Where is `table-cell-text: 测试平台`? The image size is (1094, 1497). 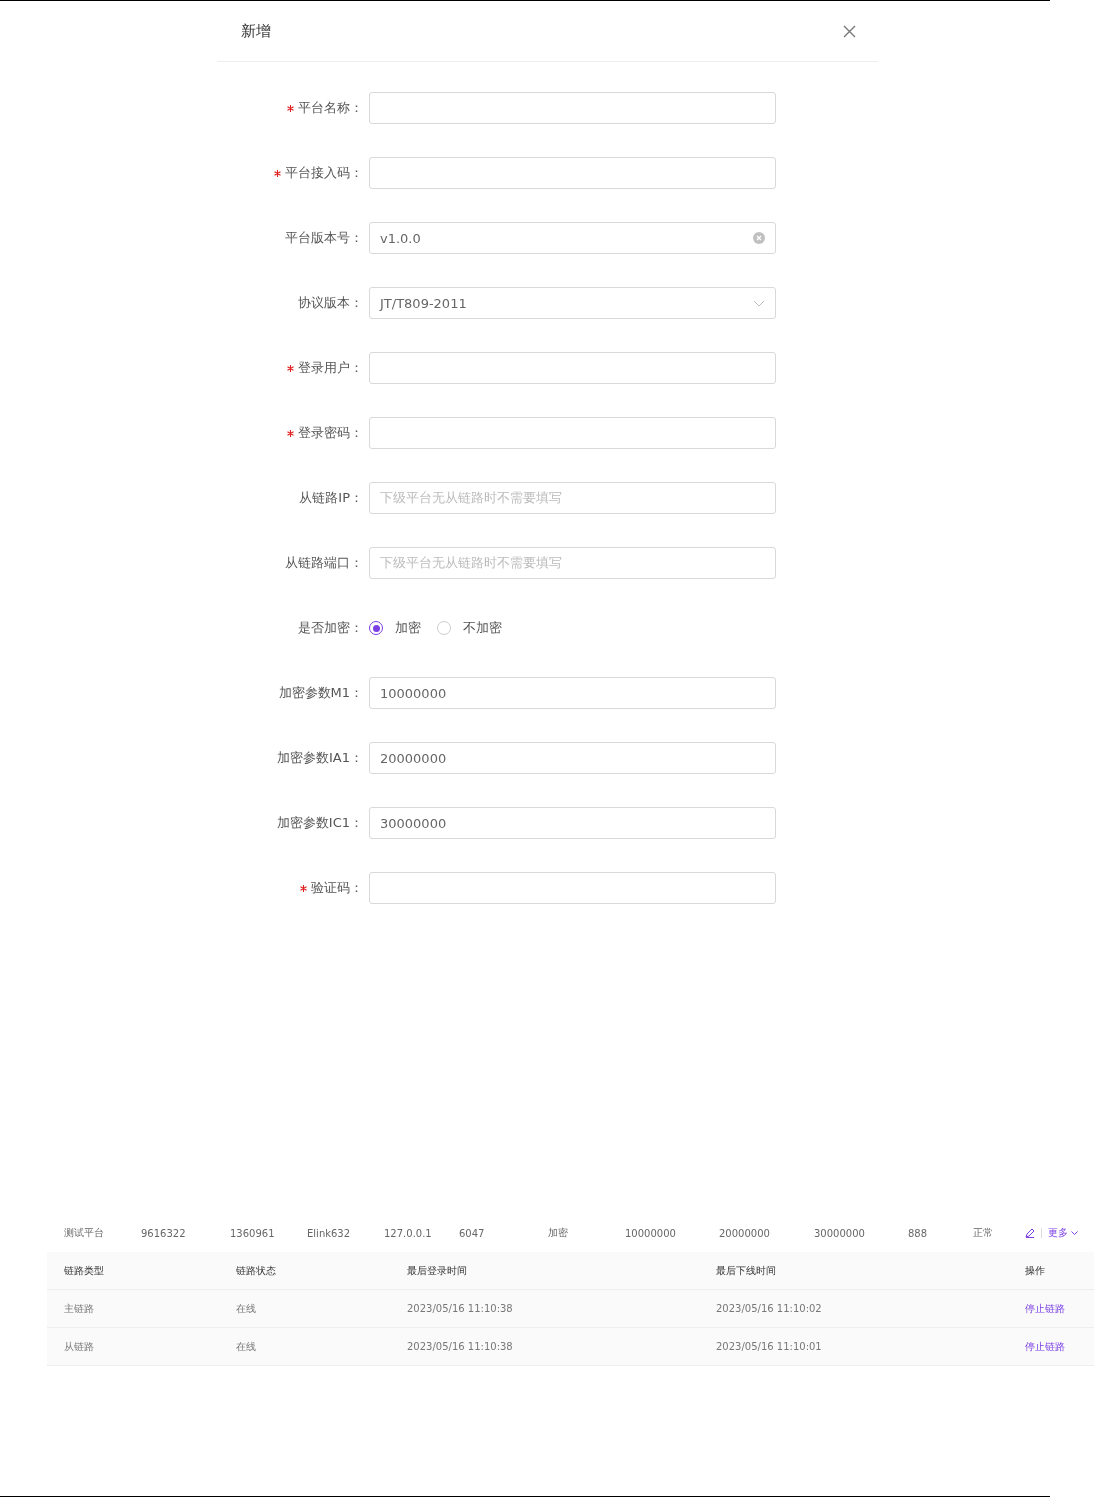
table-cell-text: 测试平台 is located at coordinates (84, 1233).